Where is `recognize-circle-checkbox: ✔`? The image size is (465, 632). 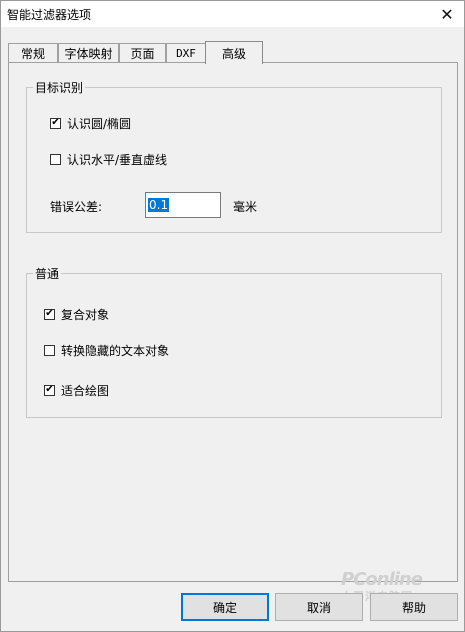 recognize-circle-checkbox: ✔ is located at coordinates (55, 123).